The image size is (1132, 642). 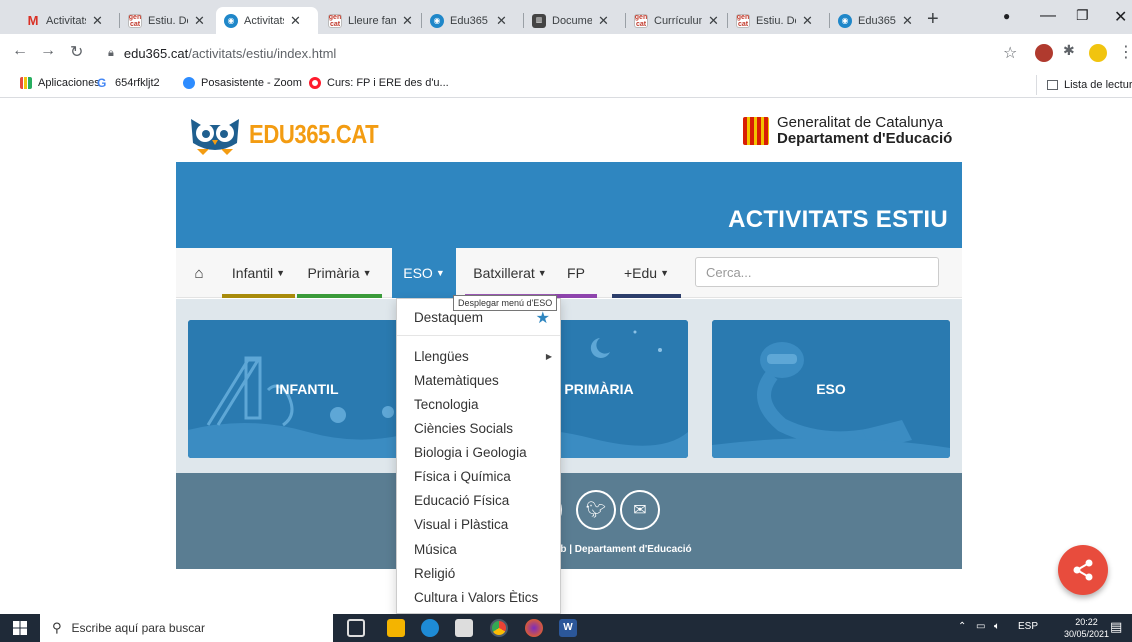 I want to click on menu-item: Matemàtiques, so click(x=456, y=380).